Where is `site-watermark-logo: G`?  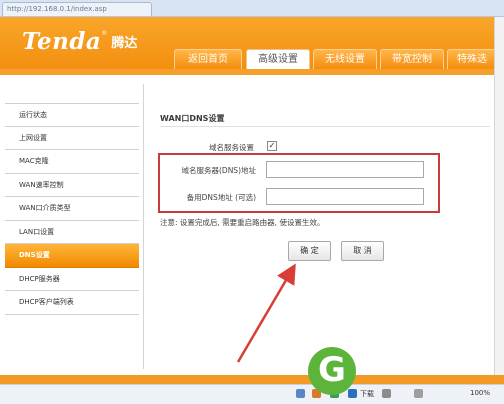
site-watermark-logo: G is located at coordinates (332, 371).